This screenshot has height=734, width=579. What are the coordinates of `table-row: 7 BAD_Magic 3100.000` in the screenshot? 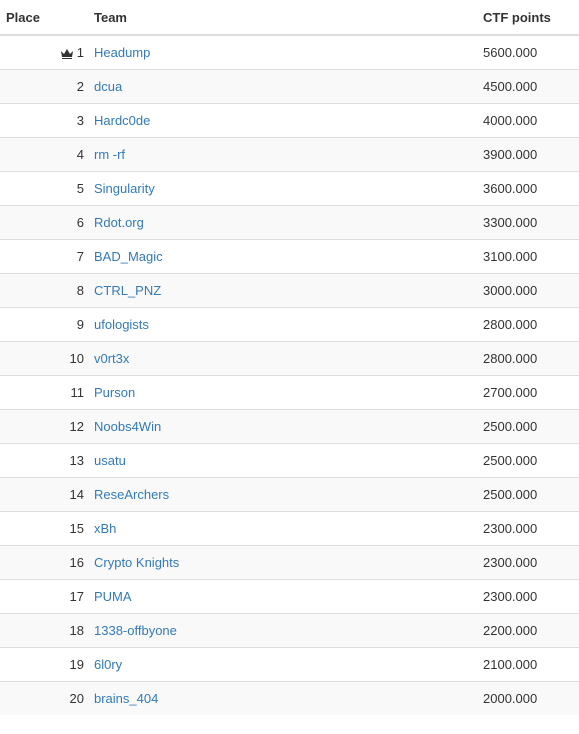 It's located at (289, 255).